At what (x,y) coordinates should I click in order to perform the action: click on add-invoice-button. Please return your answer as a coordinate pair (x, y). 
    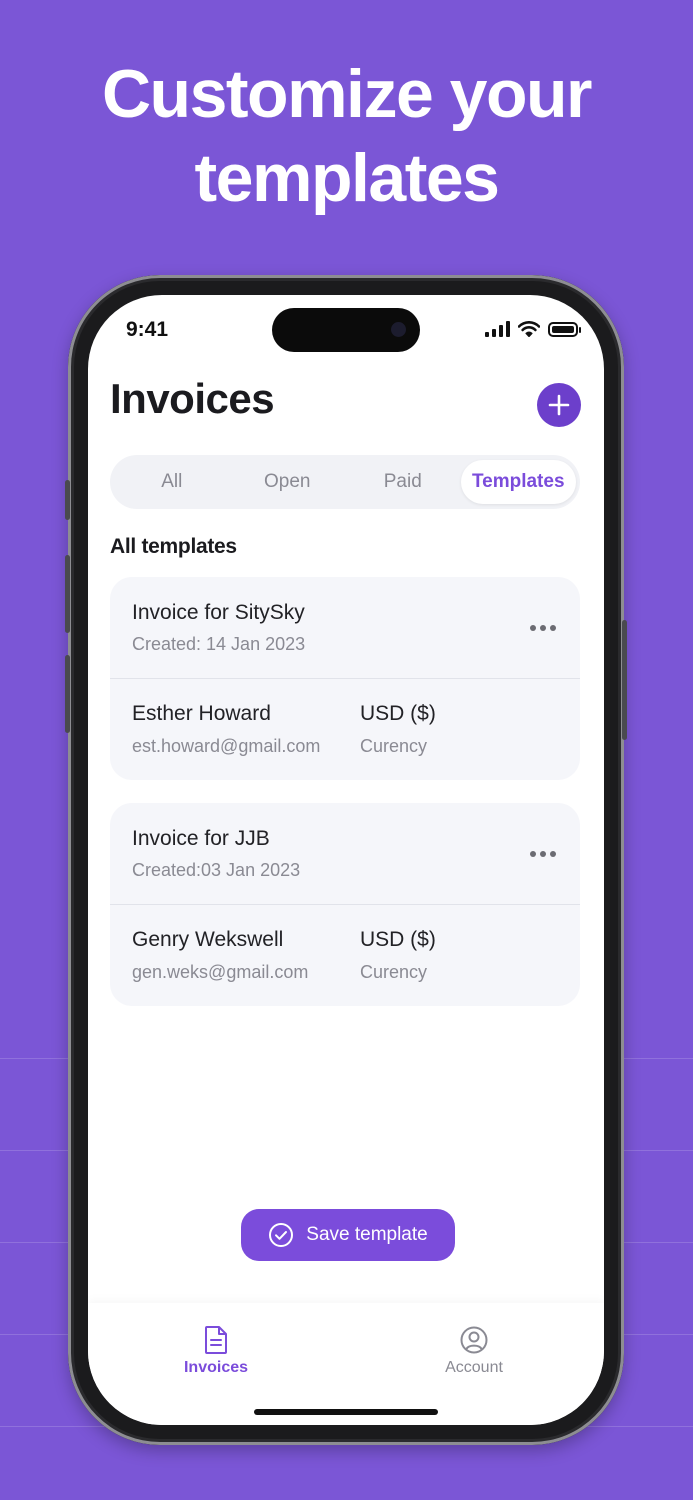
    Looking at the image, I should click on (559, 405).